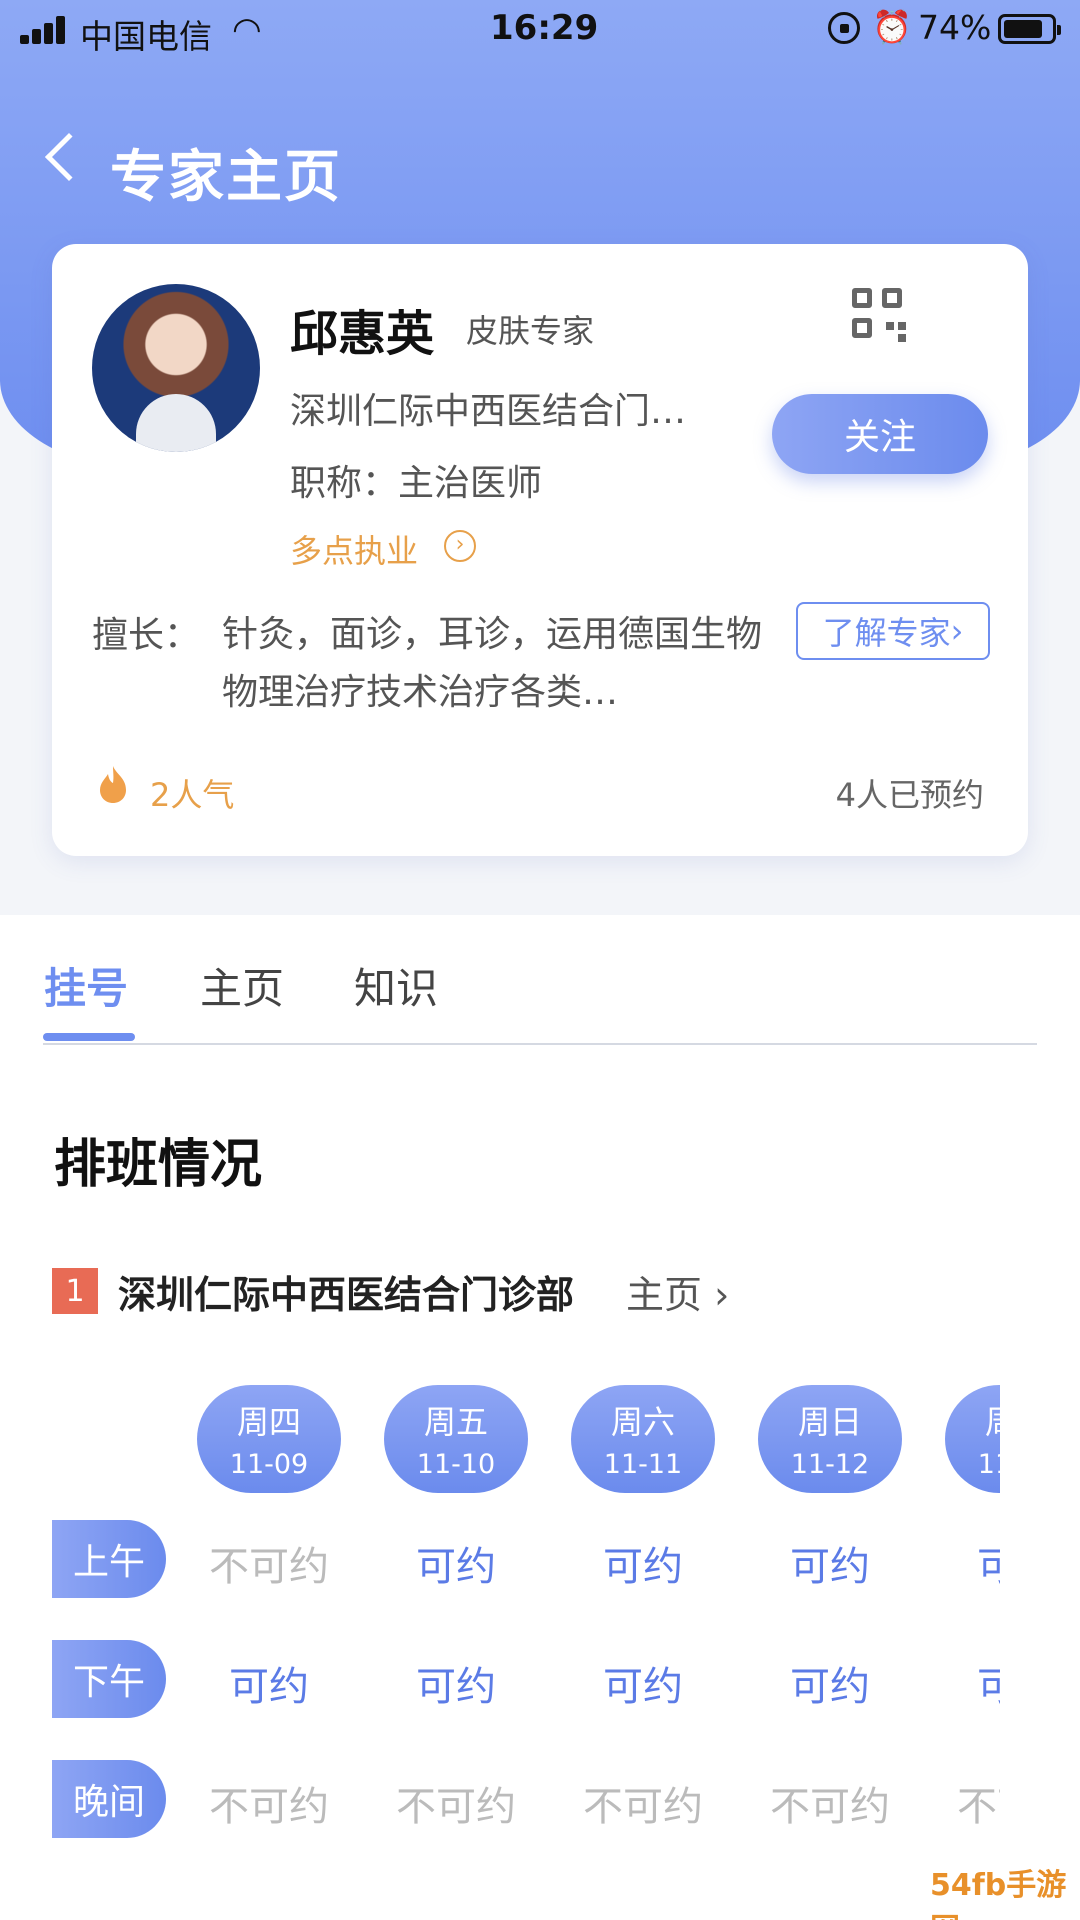  What do you see at coordinates (540, 980) in the screenshot?
I see `tab-bar: 挂号 主页 知识` at bounding box center [540, 980].